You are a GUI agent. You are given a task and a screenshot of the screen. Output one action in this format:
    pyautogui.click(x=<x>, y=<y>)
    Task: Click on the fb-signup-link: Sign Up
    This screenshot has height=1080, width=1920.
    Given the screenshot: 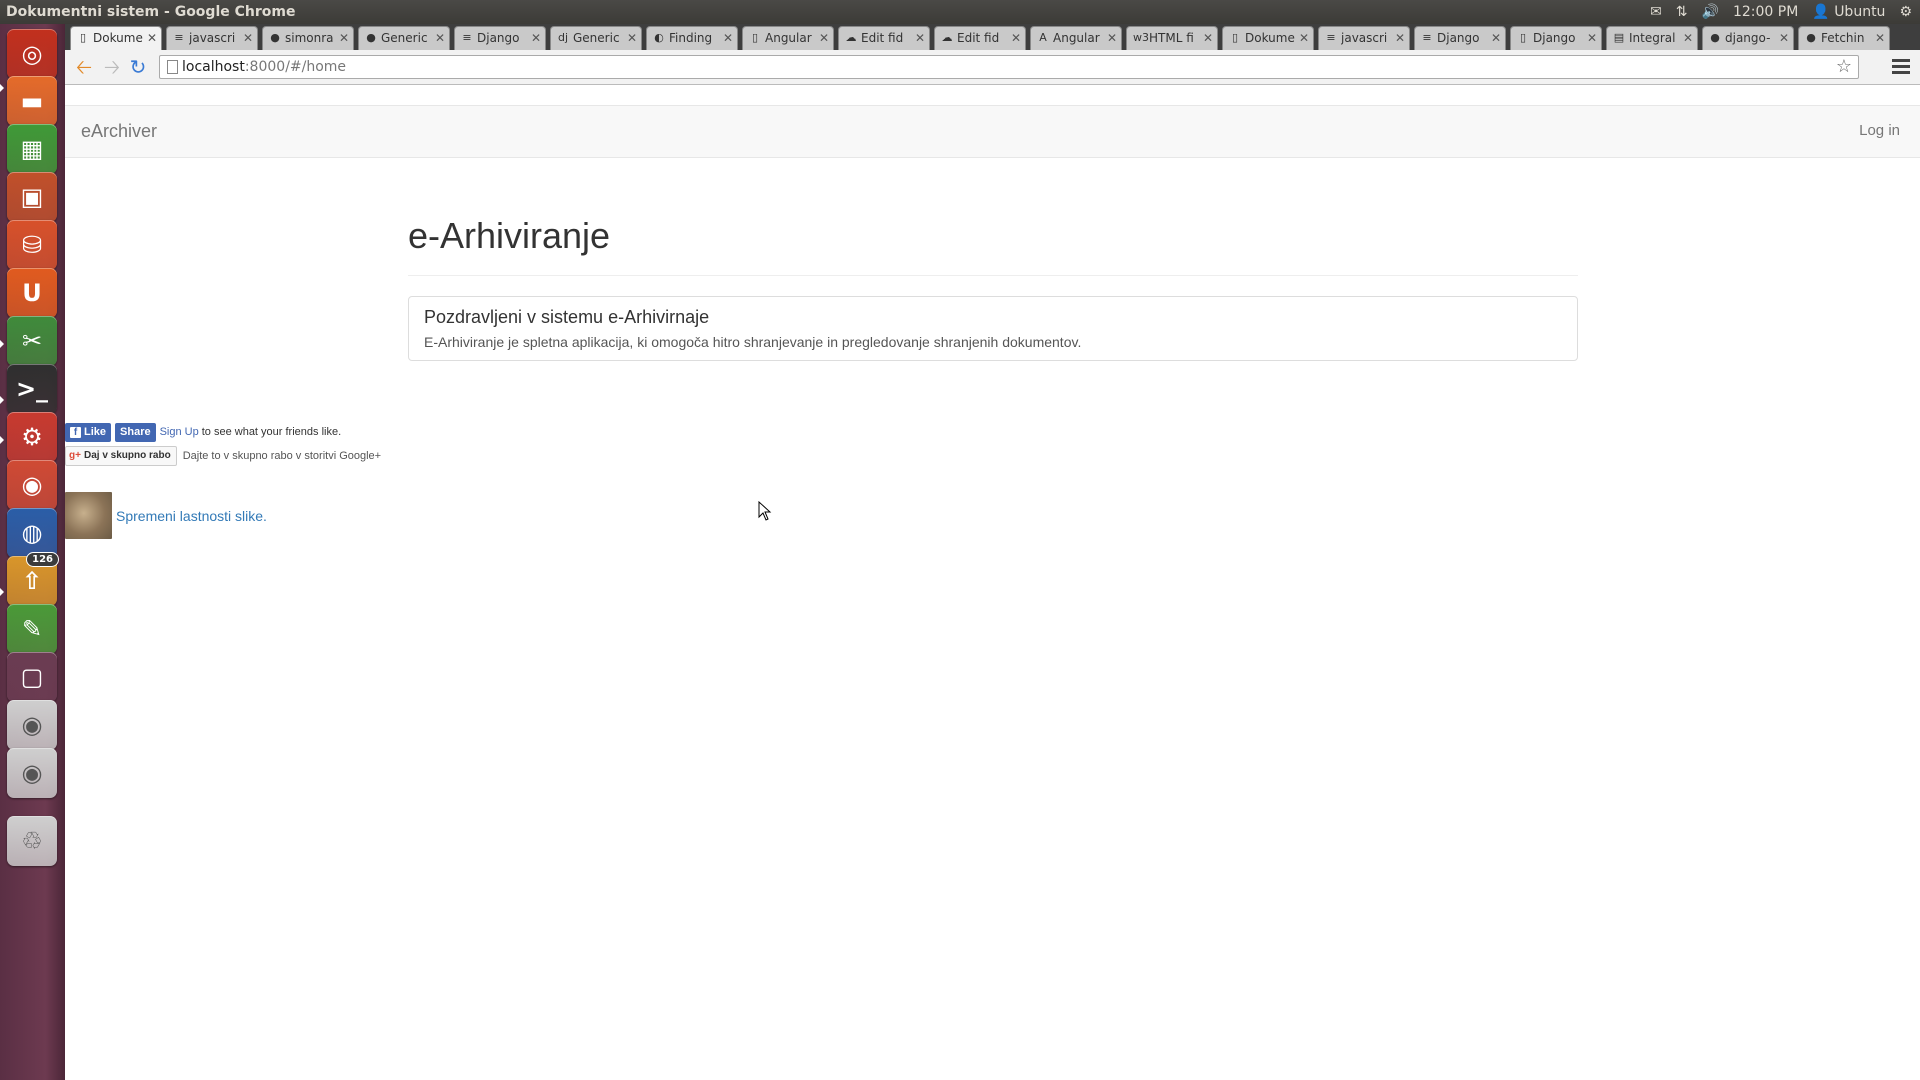 What is the action you would take?
    pyautogui.click(x=179, y=432)
    